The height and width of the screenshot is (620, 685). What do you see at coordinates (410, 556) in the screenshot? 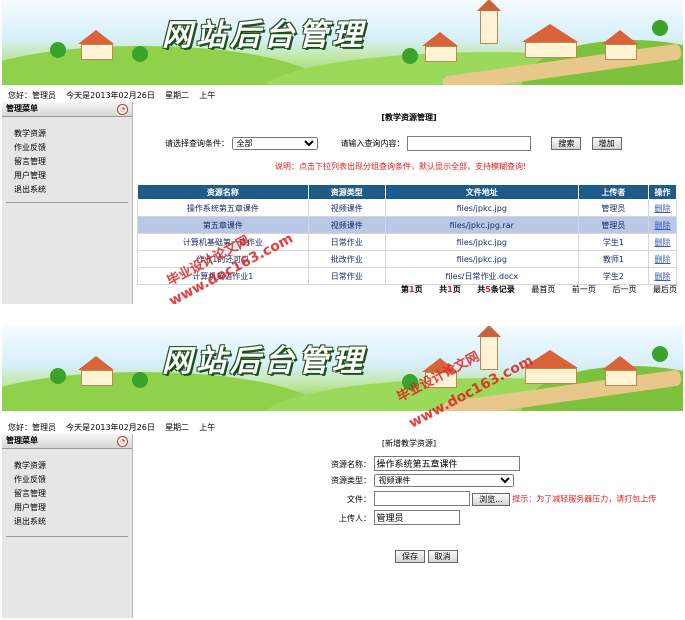
I see `save-button: 保存` at bounding box center [410, 556].